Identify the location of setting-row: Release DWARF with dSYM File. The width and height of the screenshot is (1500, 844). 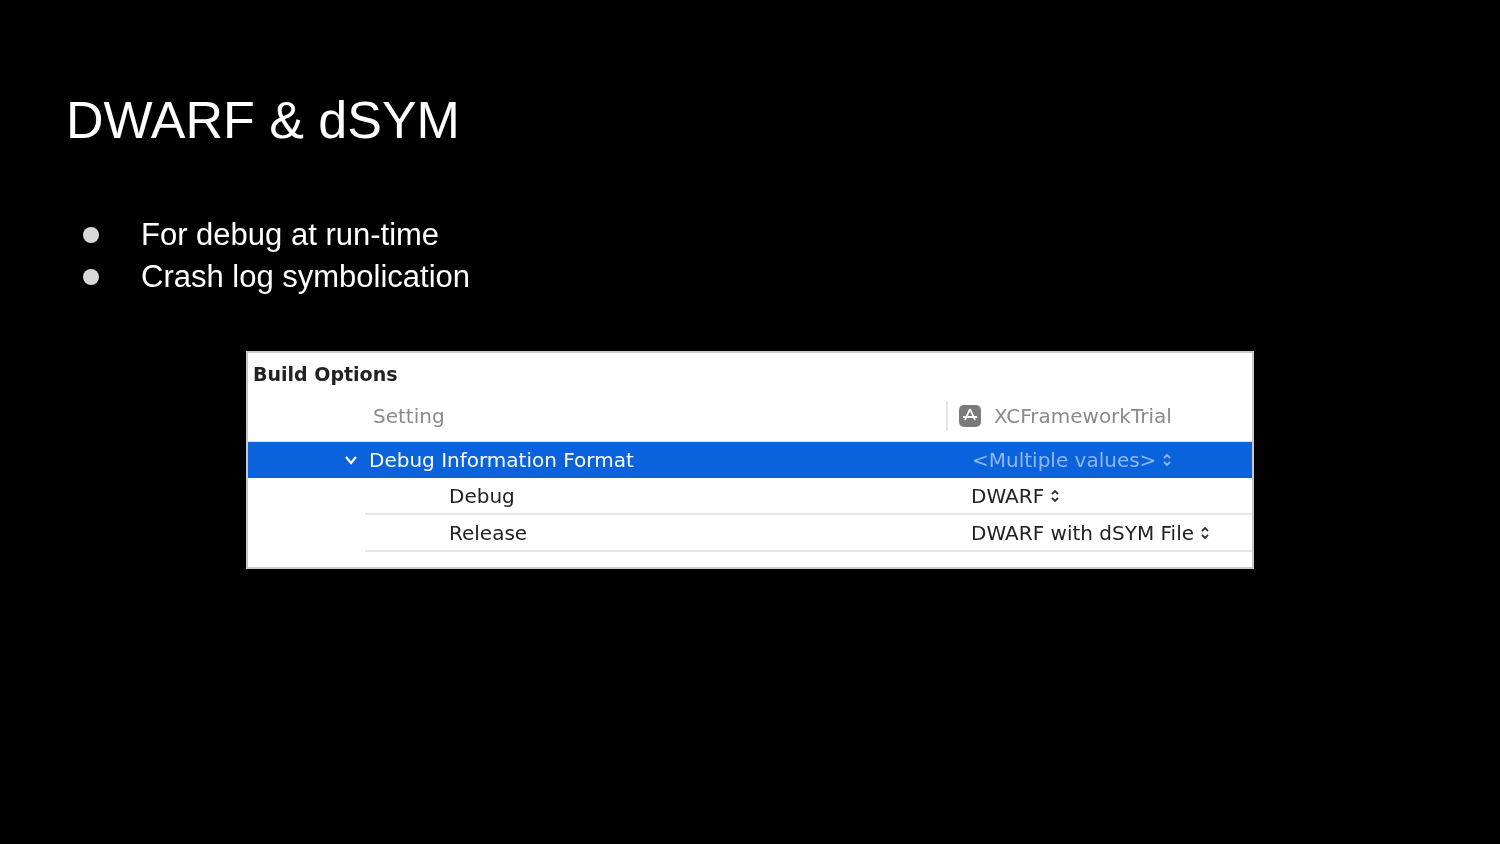
(808, 533).